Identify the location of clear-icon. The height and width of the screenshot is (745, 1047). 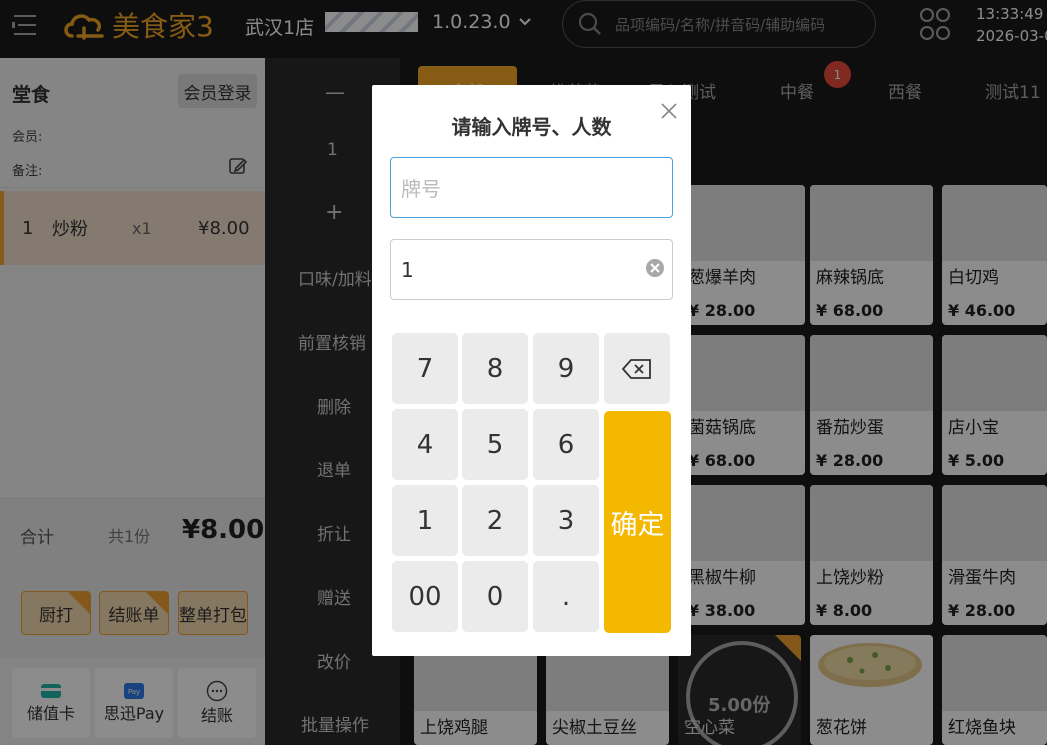
(655, 270).